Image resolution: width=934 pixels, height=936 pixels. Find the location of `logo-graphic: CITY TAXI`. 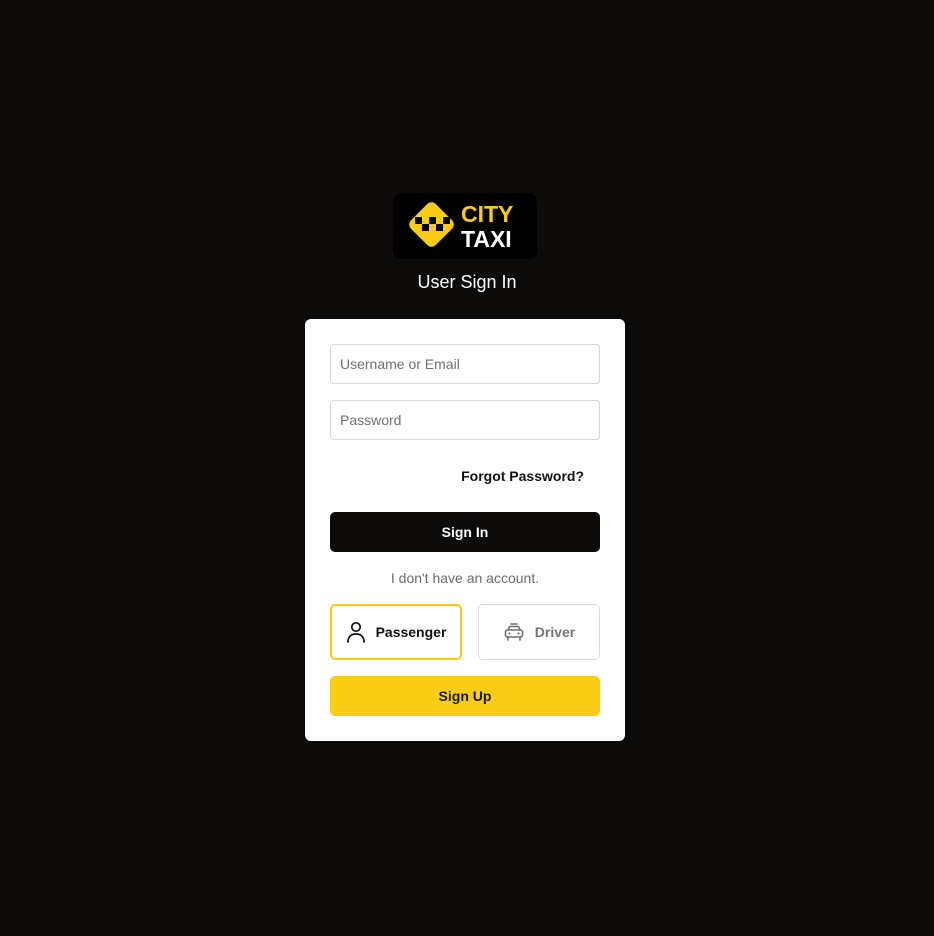

logo-graphic: CITY TAXI is located at coordinates (461, 226).